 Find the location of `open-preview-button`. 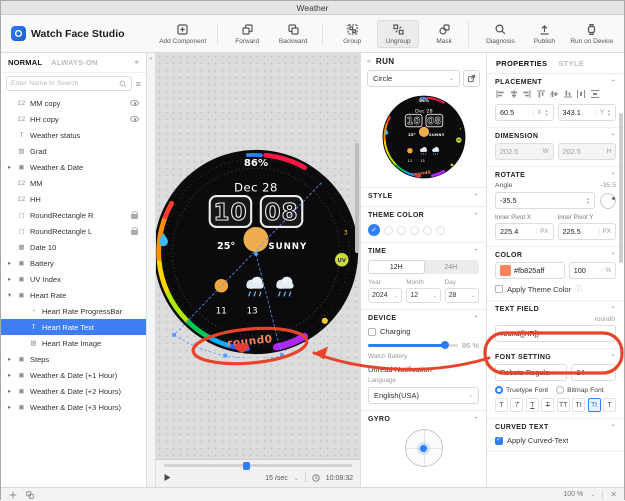

open-preview-button is located at coordinates (471, 78).